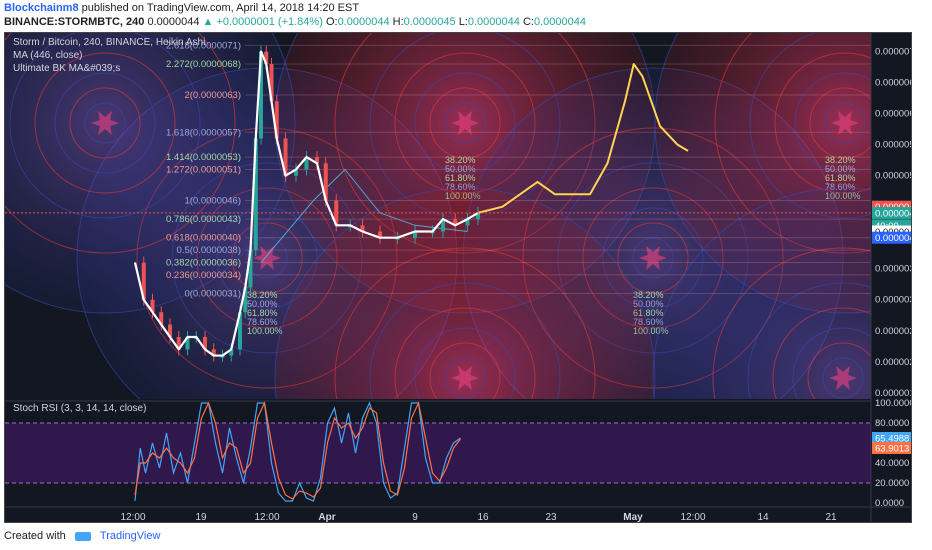 This screenshot has width=932, height=550. What do you see at coordinates (201, 517) in the screenshot?
I see `x-tick-label: 19` at bounding box center [201, 517].